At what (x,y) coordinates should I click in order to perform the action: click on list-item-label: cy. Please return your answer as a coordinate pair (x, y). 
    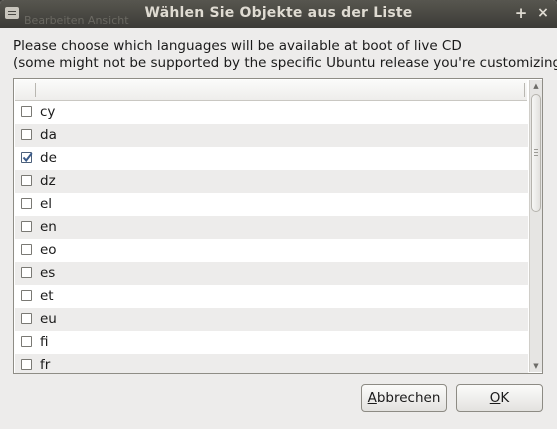
    Looking at the image, I should click on (48, 112).